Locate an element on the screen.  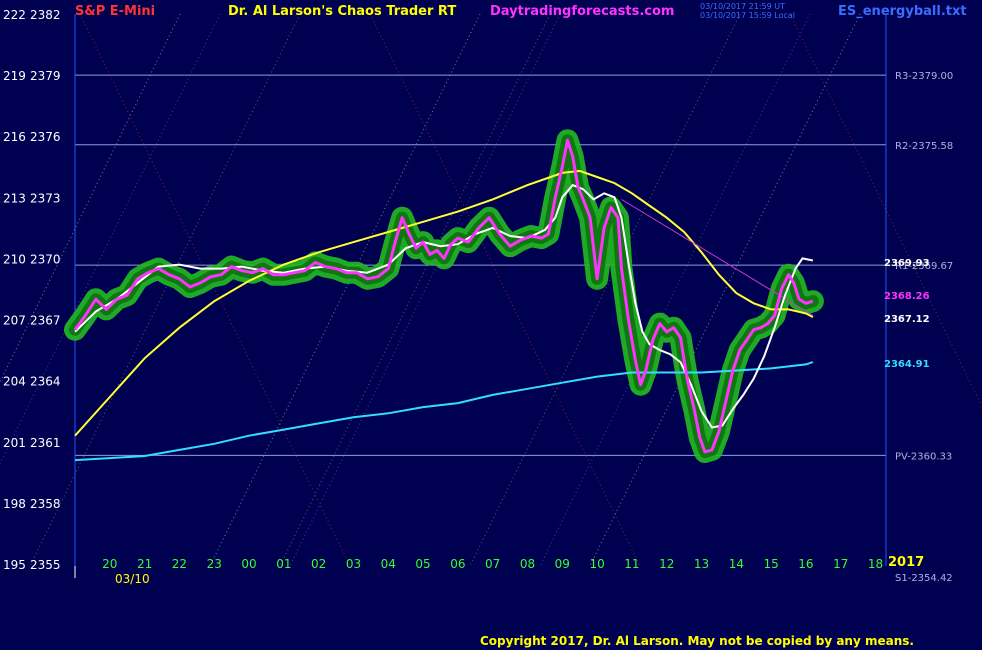
x-tick-label-09: 09 is located at coordinates (562, 564).